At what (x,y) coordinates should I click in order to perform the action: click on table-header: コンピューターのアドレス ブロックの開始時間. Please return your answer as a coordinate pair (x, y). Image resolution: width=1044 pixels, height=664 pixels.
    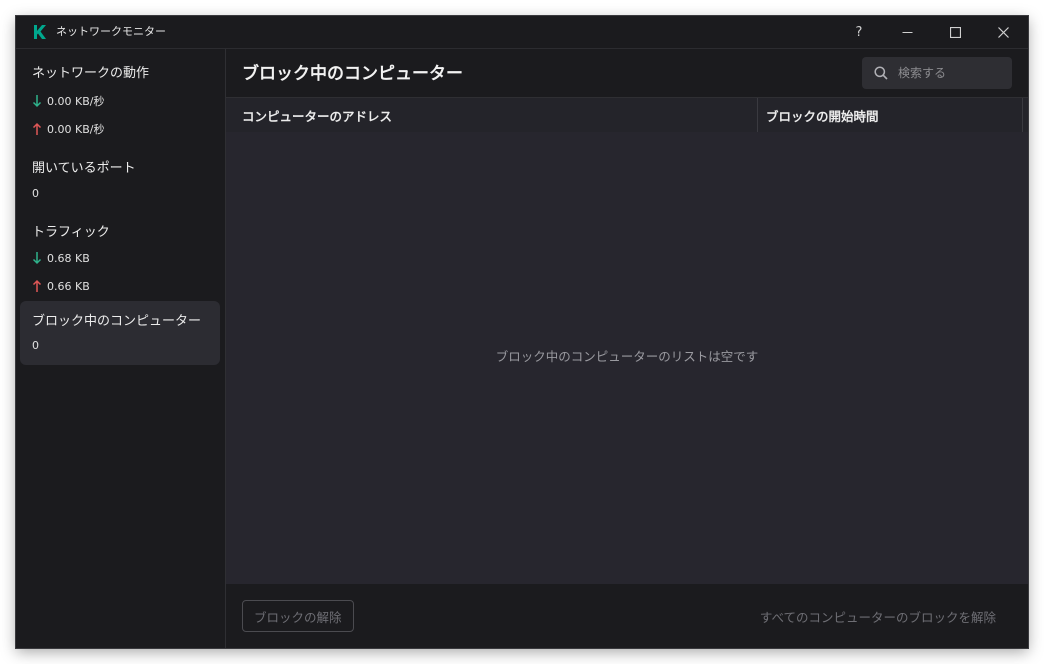
    Looking at the image, I should click on (627, 115).